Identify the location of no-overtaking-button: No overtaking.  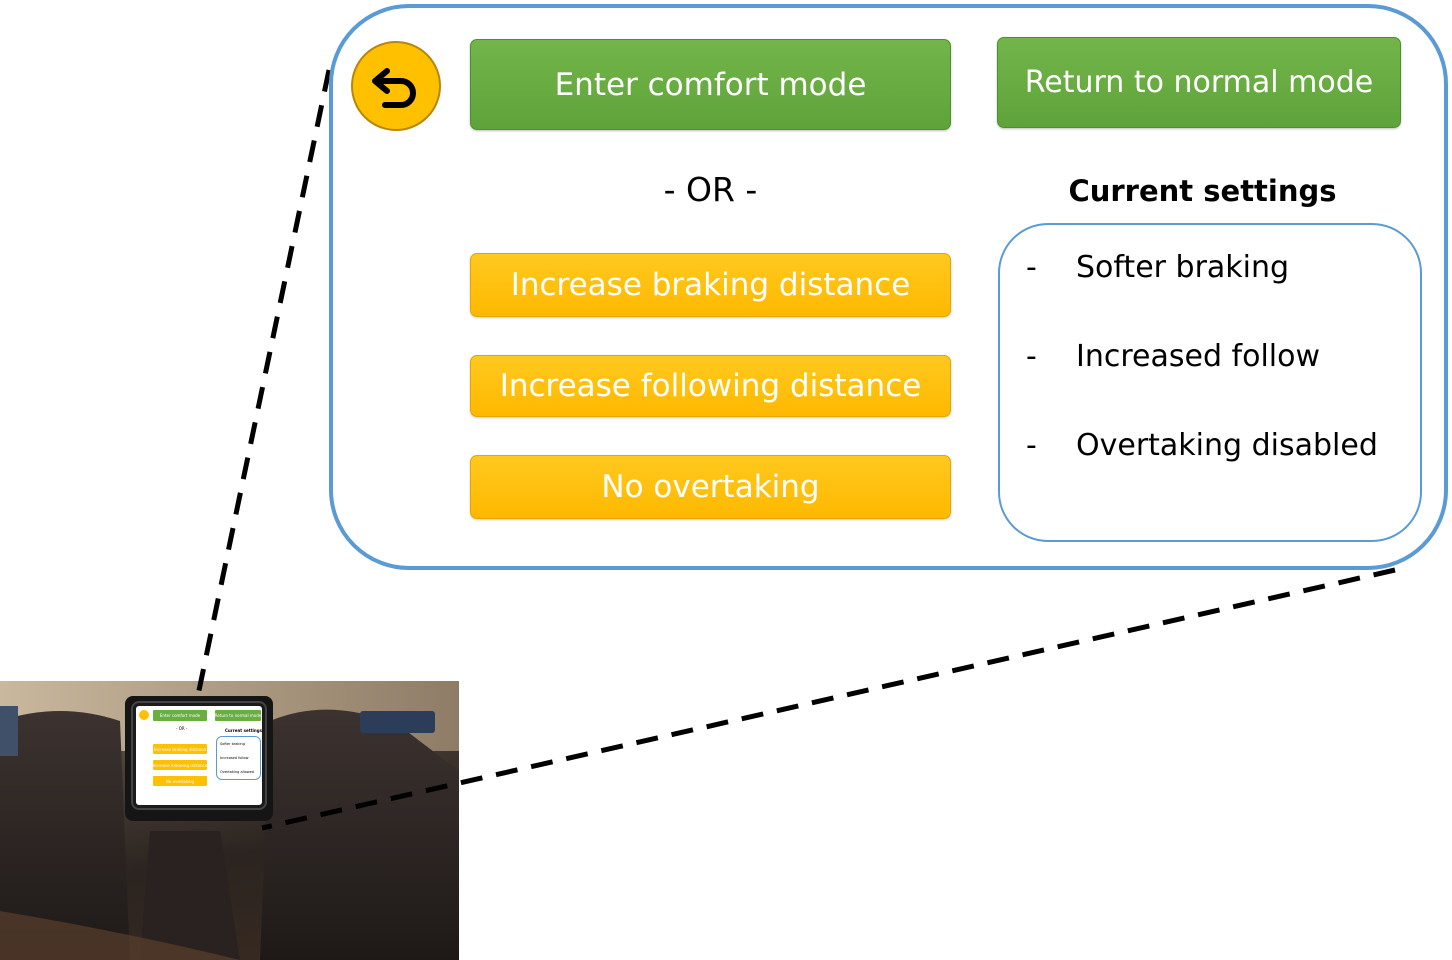
(710, 487).